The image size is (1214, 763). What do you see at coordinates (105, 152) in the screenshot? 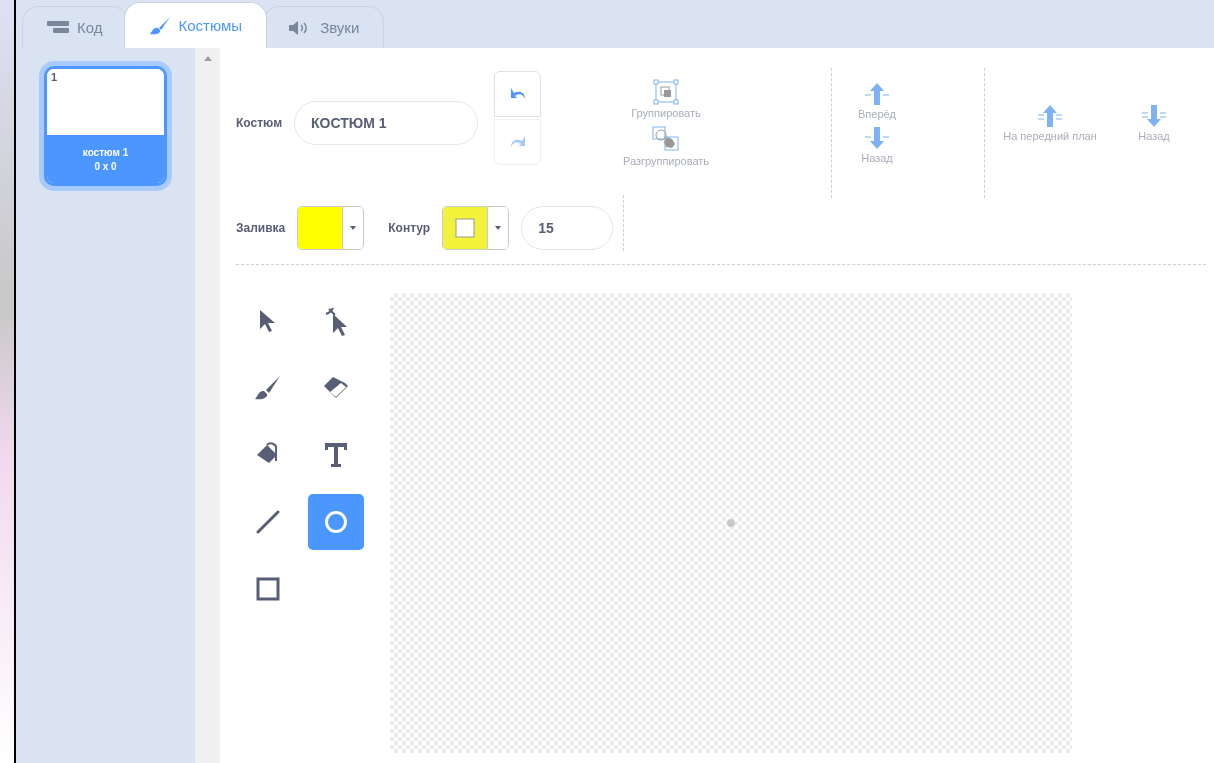
I see `costume-name: костюм 1` at bounding box center [105, 152].